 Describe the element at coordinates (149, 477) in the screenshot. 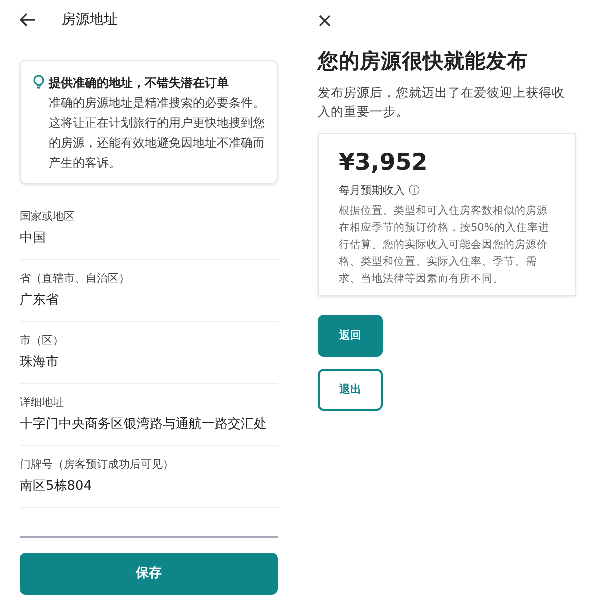

I see `form-field: 门牌号（房客预订成功后可见） 南区5栋804` at that location.